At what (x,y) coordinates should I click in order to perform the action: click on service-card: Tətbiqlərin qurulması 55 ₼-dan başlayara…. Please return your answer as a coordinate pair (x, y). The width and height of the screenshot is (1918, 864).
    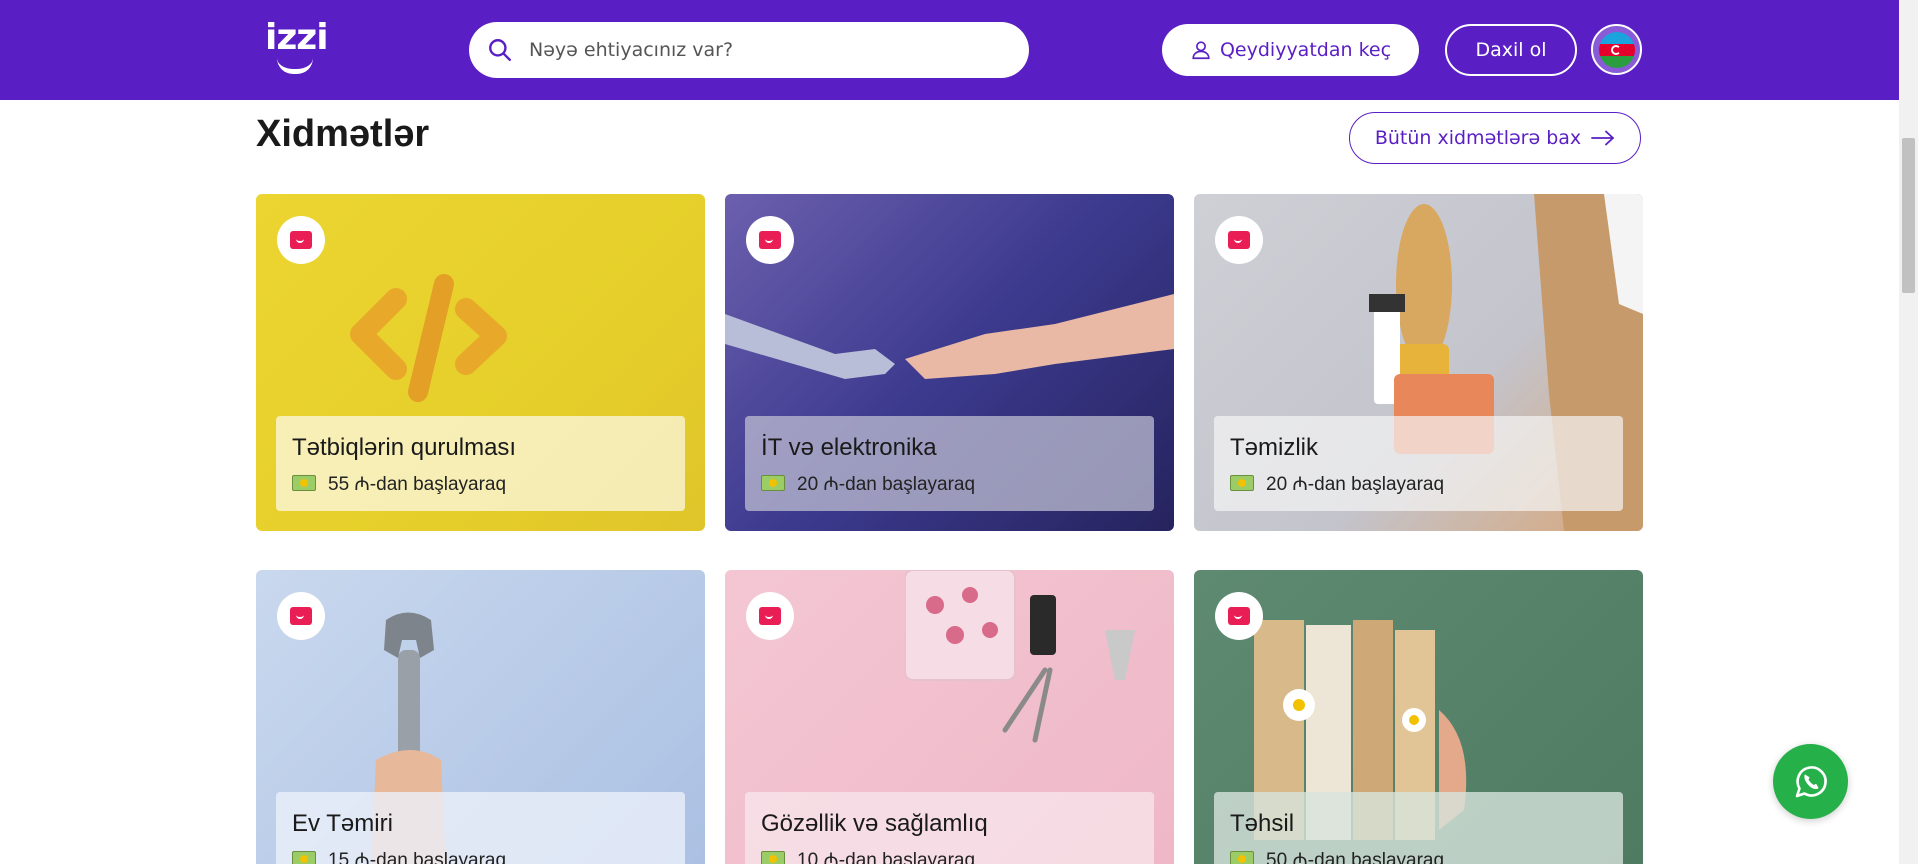
    Looking at the image, I should click on (480, 362).